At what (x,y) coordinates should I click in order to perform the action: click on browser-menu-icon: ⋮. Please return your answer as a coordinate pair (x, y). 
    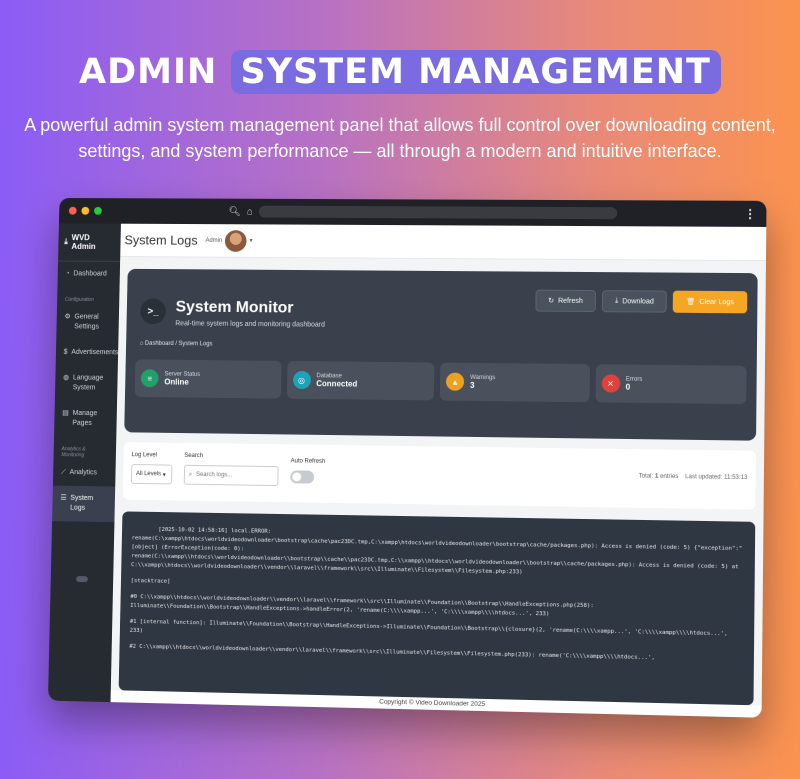
    Looking at the image, I should click on (750, 214).